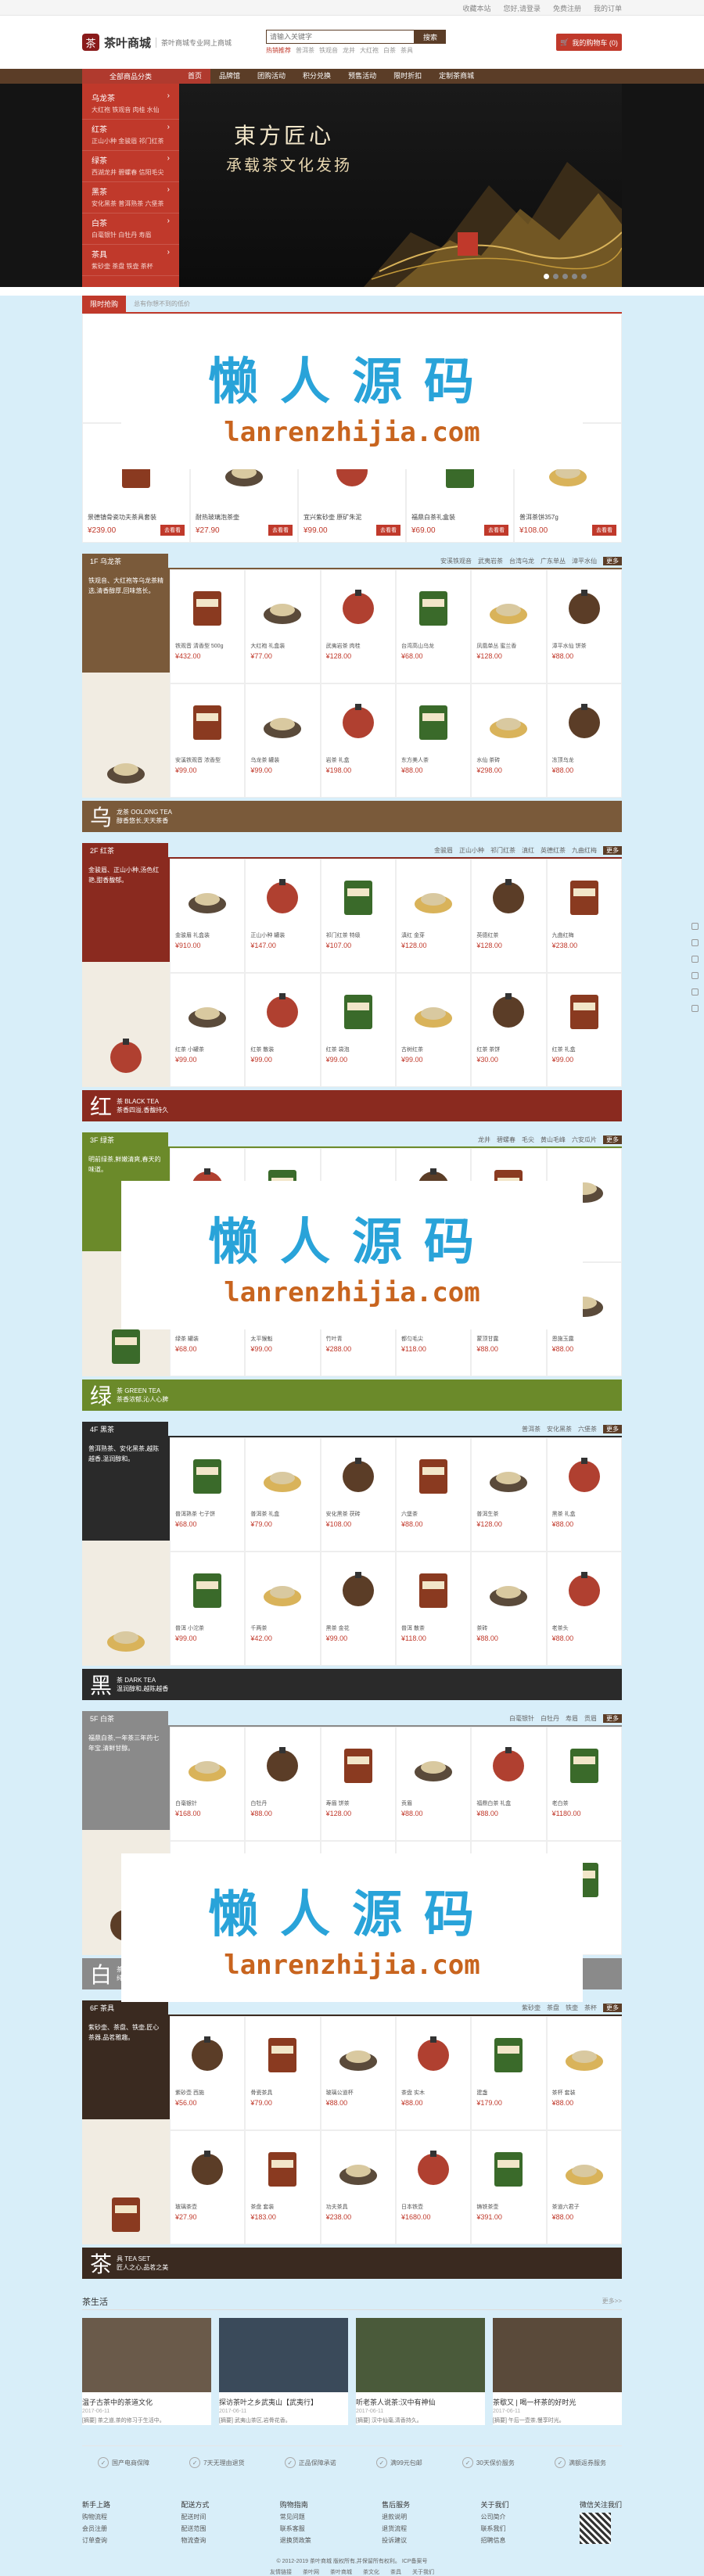 This screenshot has width=704, height=2576. Describe the element at coordinates (358, 1803) in the screenshot. I see `product-name: 寿眉 饼茶` at that location.